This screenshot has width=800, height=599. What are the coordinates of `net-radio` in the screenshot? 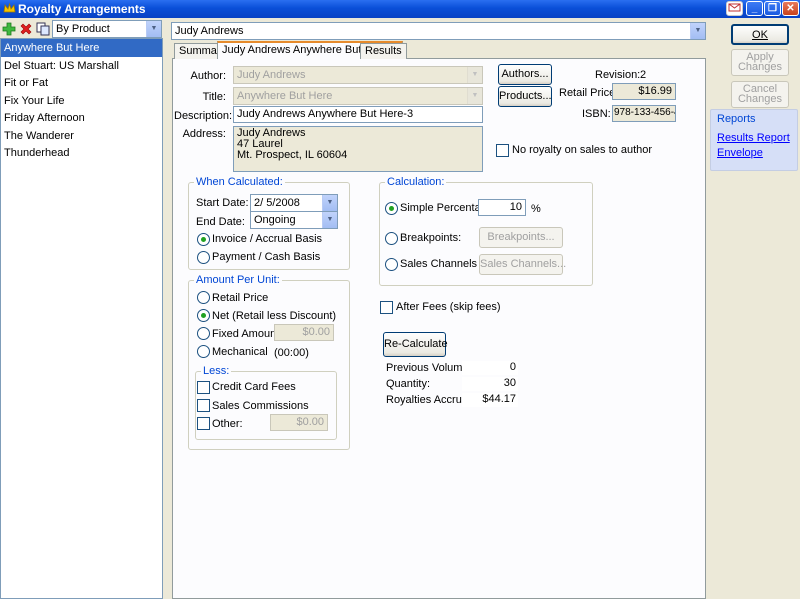 It's located at (203, 315).